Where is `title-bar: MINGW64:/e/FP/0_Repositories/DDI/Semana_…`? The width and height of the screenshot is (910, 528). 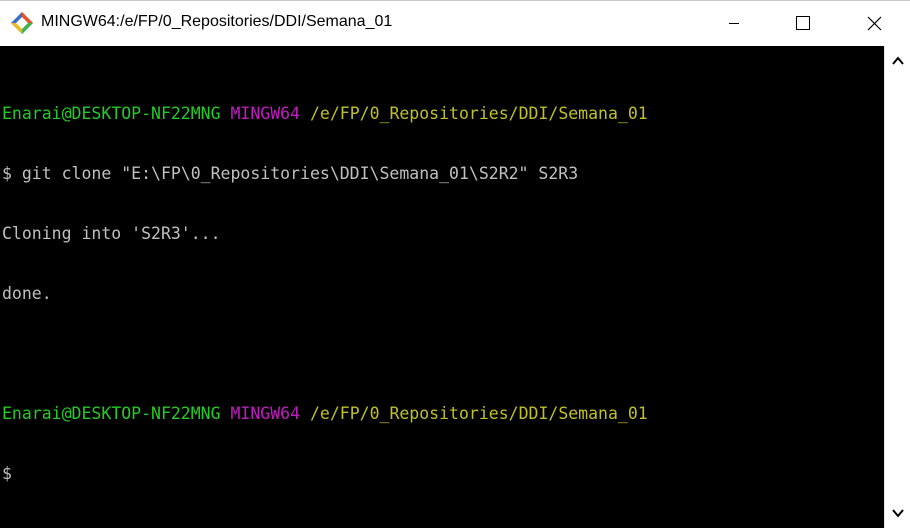 title-bar: MINGW64:/e/FP/0_Repositories/DDI/Semana_… is located at coordinates (455, 23).